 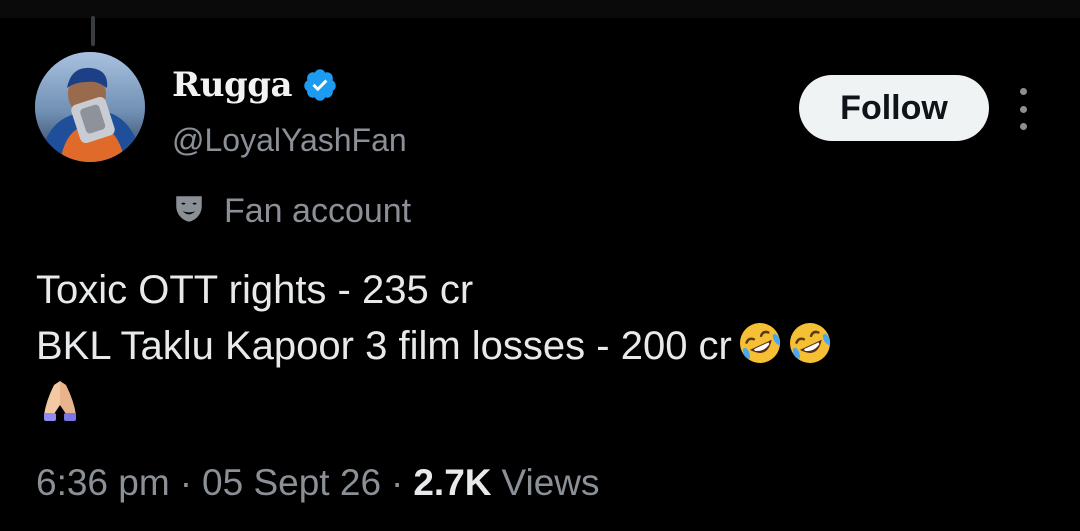 What do you see at coordinates (93, 31) in the screenshot?
I see `thread-connector-line` at bounding box center [93, 31].